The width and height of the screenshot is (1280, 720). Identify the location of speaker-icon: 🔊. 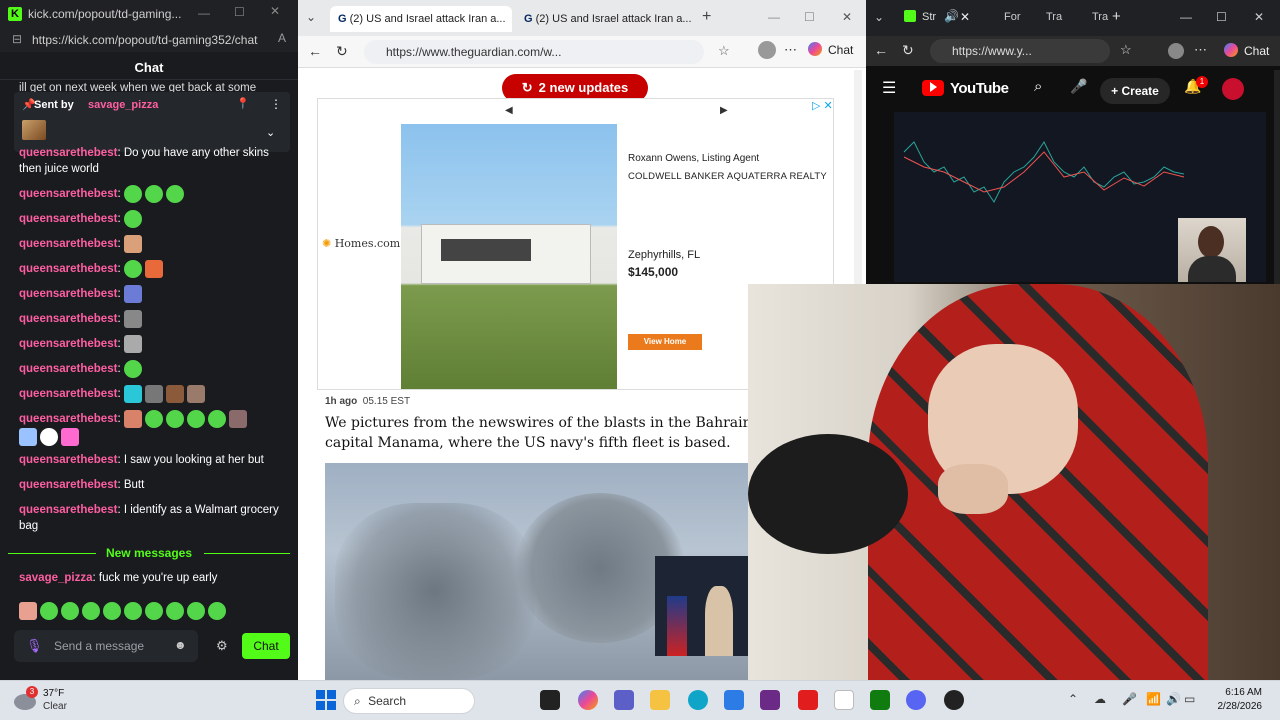
(951, 16).